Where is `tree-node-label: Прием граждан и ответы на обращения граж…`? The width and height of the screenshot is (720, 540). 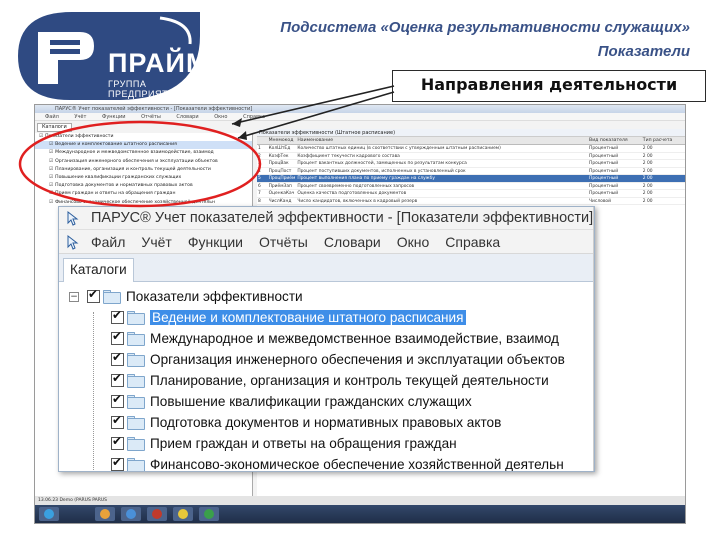 tree-node-label: Прием граждан и ответы на обращения граж… is located at coordinates (303, 443).